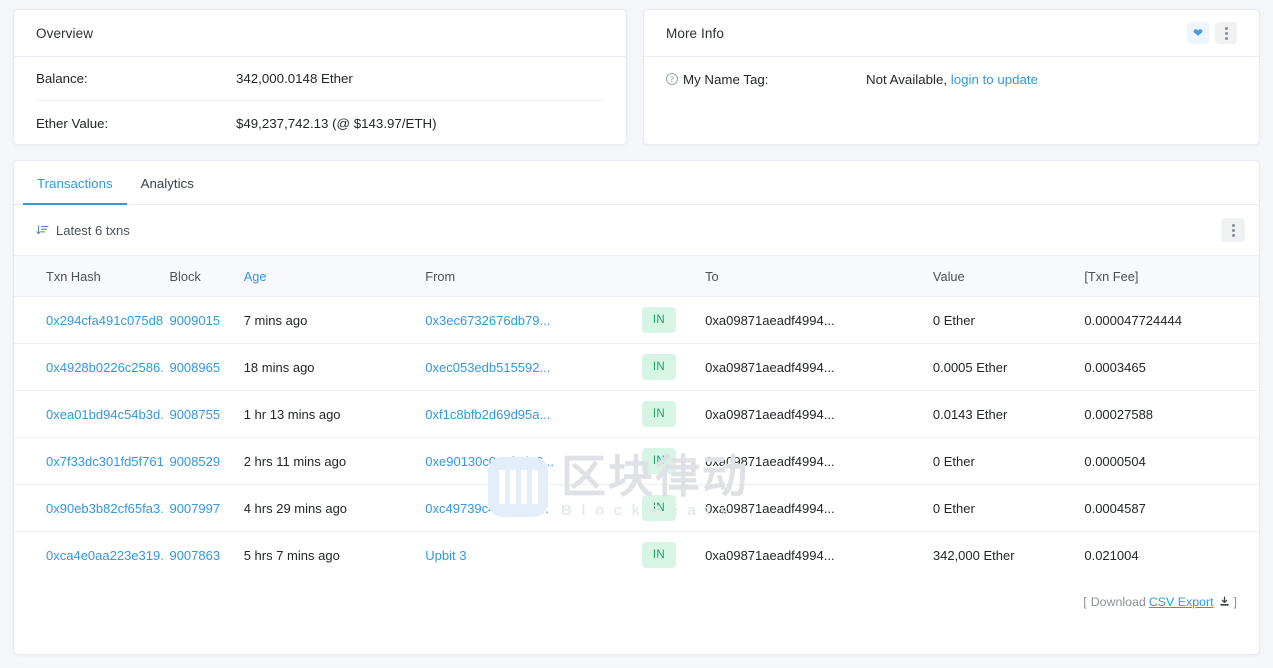 The width and height of the screenshot is (1273, 668). I want to click on column-header-to: To, so click(813, 276).